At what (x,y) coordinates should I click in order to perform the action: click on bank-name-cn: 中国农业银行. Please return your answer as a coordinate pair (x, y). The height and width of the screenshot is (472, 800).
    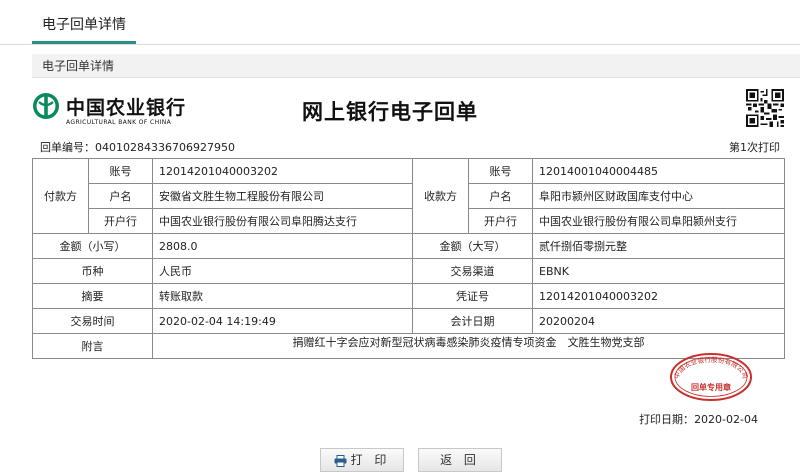
    Looking at the image, I should click on (126, 108).